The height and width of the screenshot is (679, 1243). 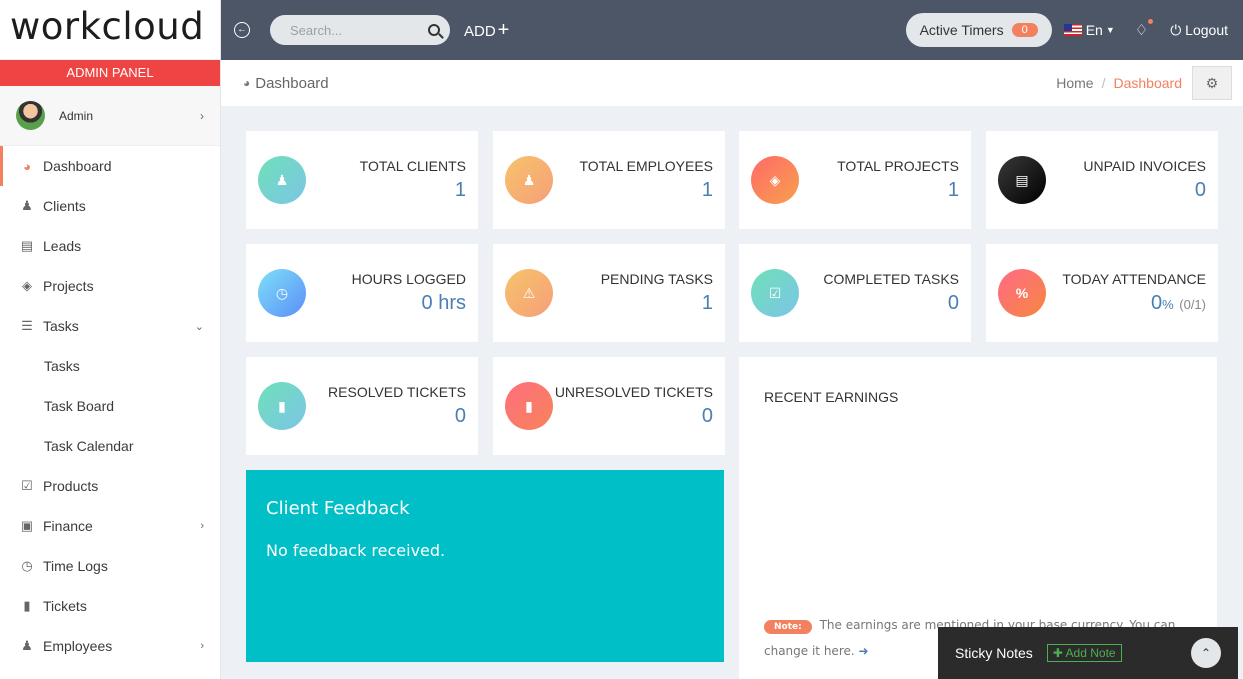 I want to click on active-timers-button: Active Timers 0, so click(x=978, y=30).